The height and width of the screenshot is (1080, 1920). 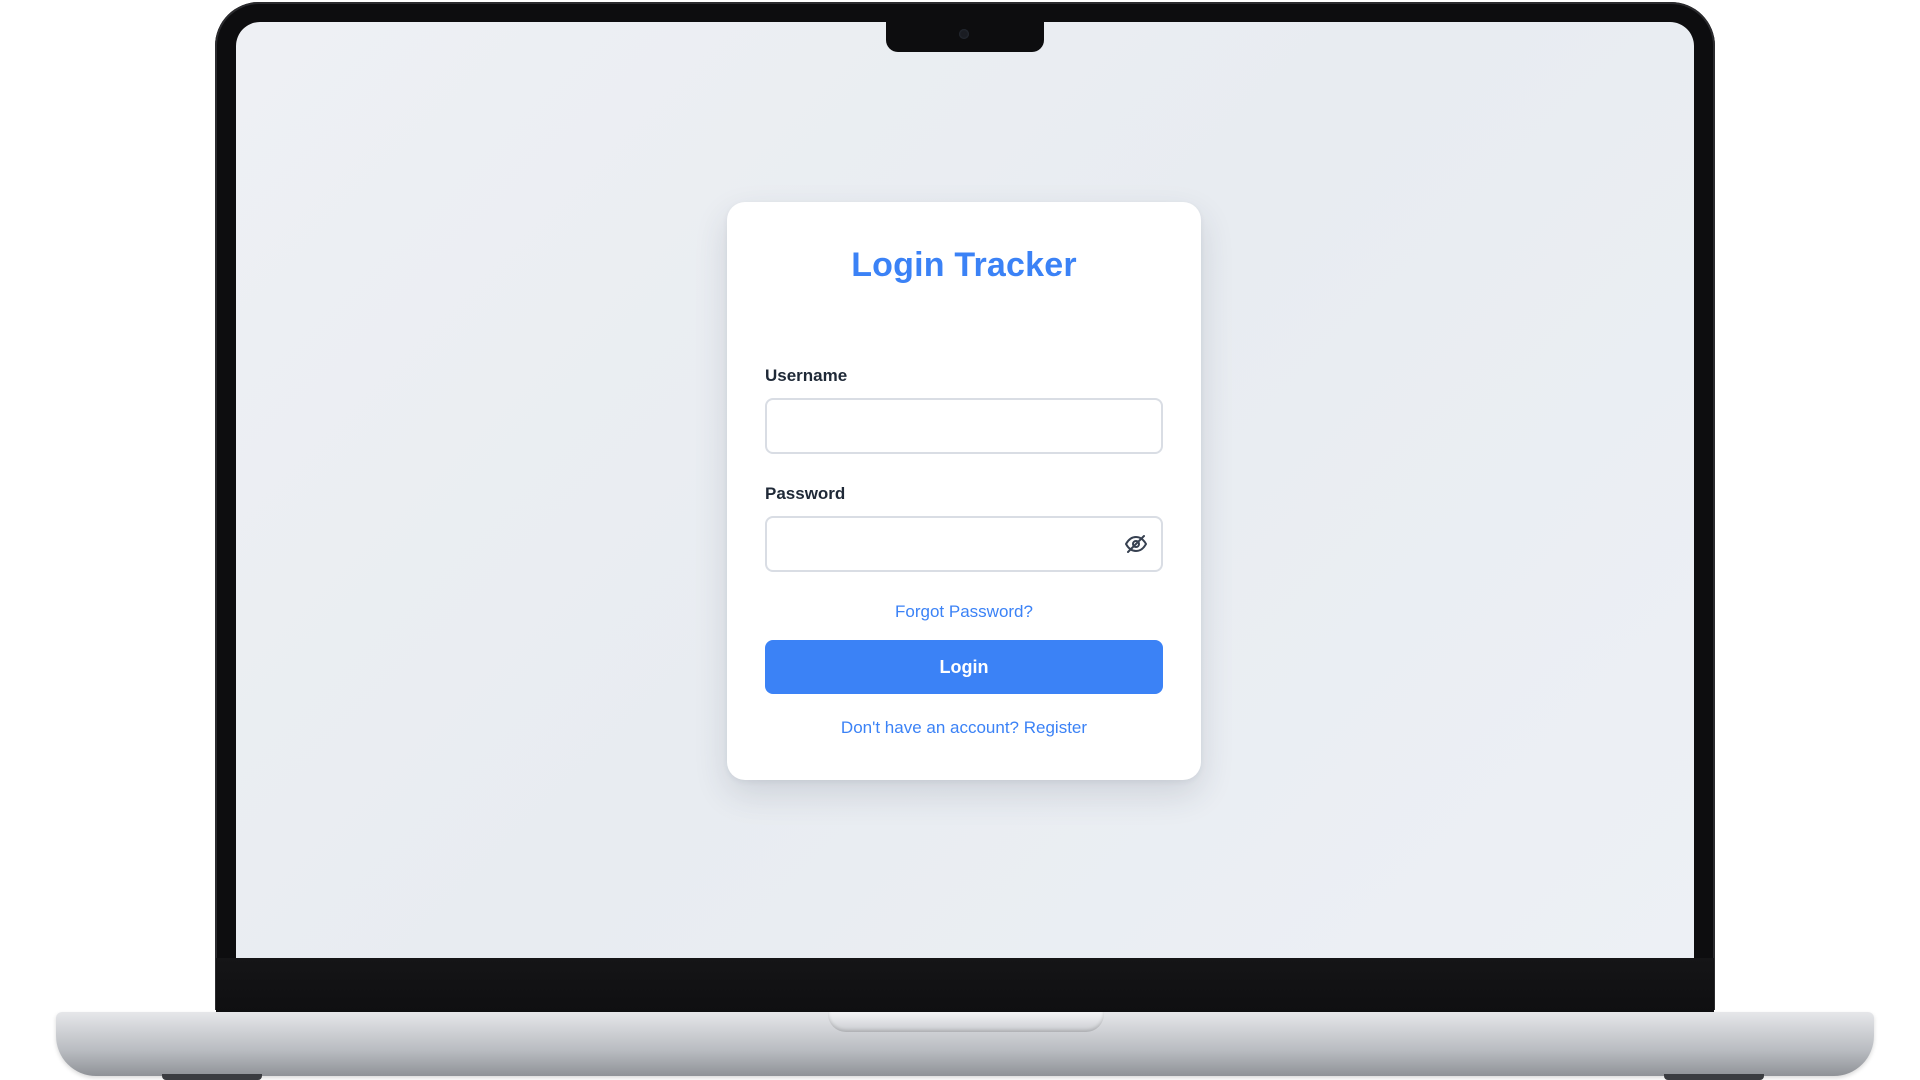 I want to click on forgot-password-link: Forgot Password?, so click(x=964, y=612).